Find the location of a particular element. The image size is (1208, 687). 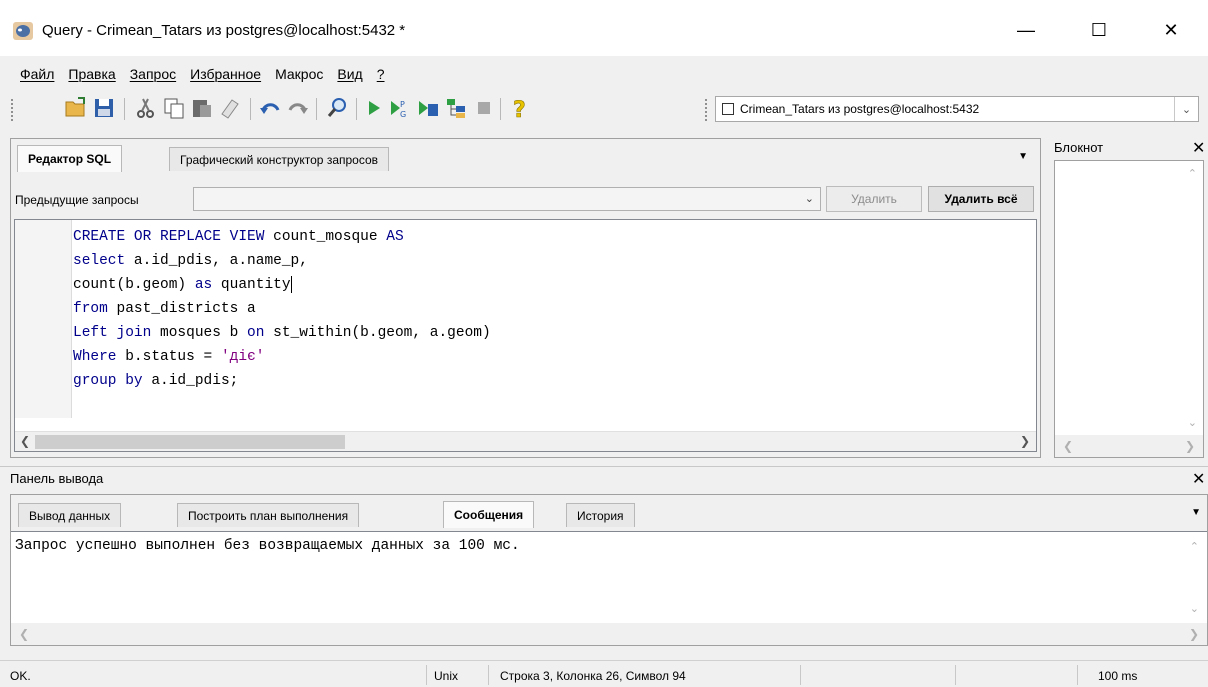

menu-query: Запрос is located at coordinates (153, 74).